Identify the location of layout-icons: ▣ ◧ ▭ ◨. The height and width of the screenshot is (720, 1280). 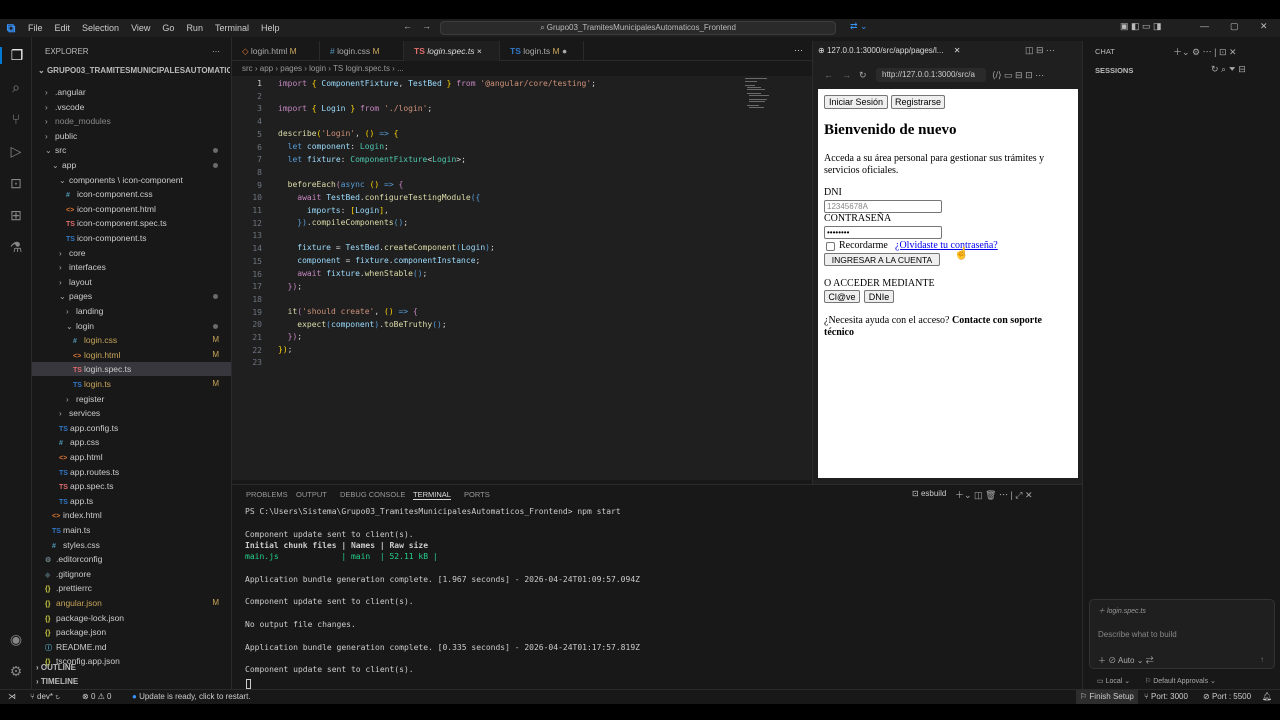
(1141, 26).